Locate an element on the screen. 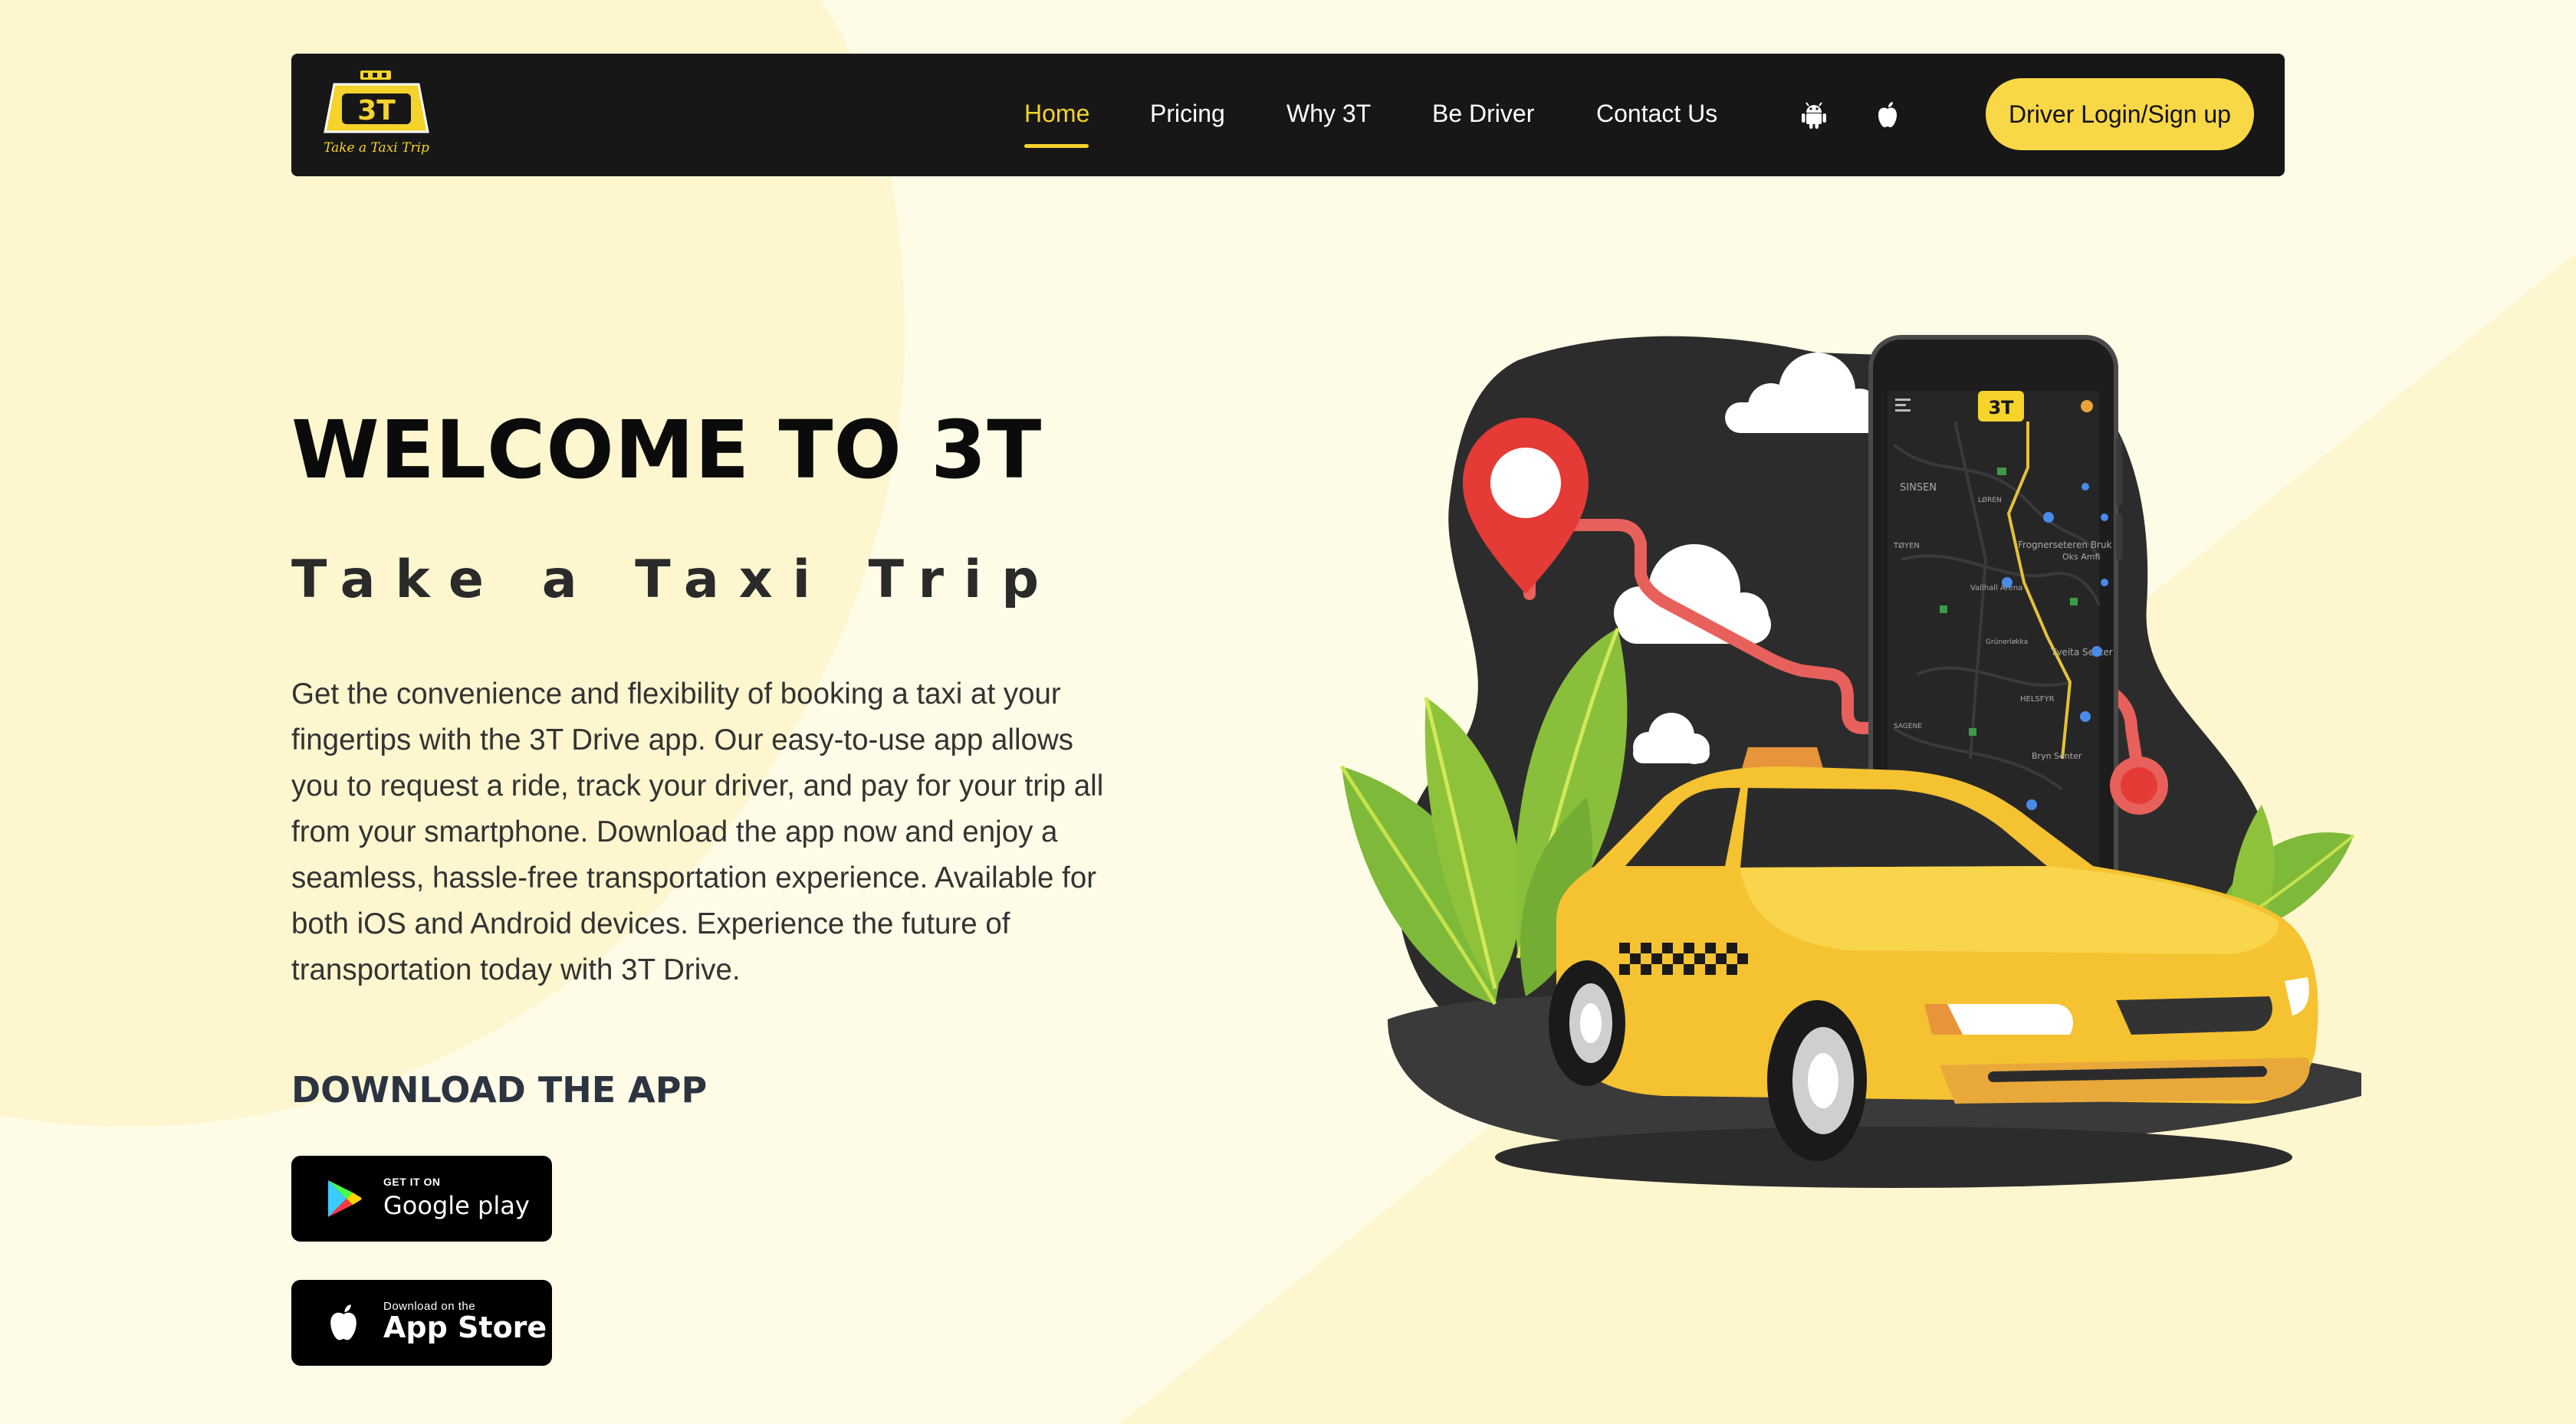 The width and height of the screenshot is (2576, 1424). app-store-label: App Store is located at coordinates (465, 1328).